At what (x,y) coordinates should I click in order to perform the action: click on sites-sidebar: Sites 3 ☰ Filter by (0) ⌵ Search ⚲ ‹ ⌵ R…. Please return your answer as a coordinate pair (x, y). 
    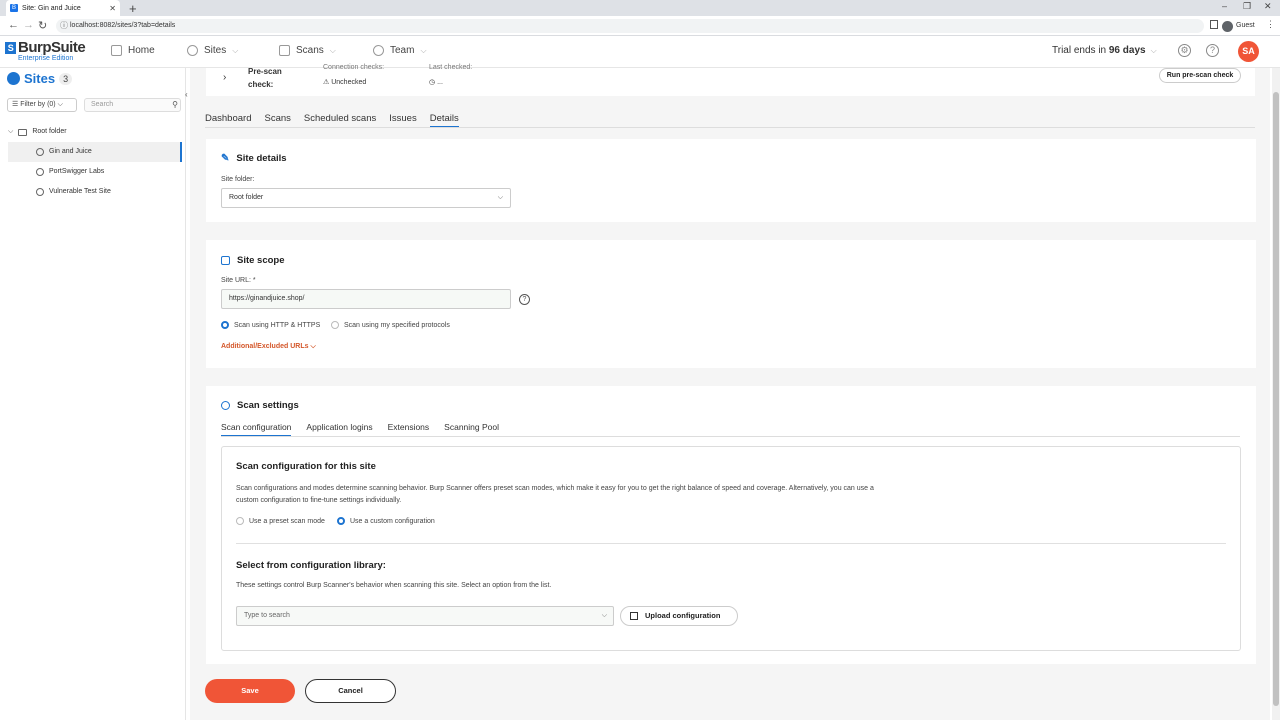
    Looking at the image, I should click on (94, 394).